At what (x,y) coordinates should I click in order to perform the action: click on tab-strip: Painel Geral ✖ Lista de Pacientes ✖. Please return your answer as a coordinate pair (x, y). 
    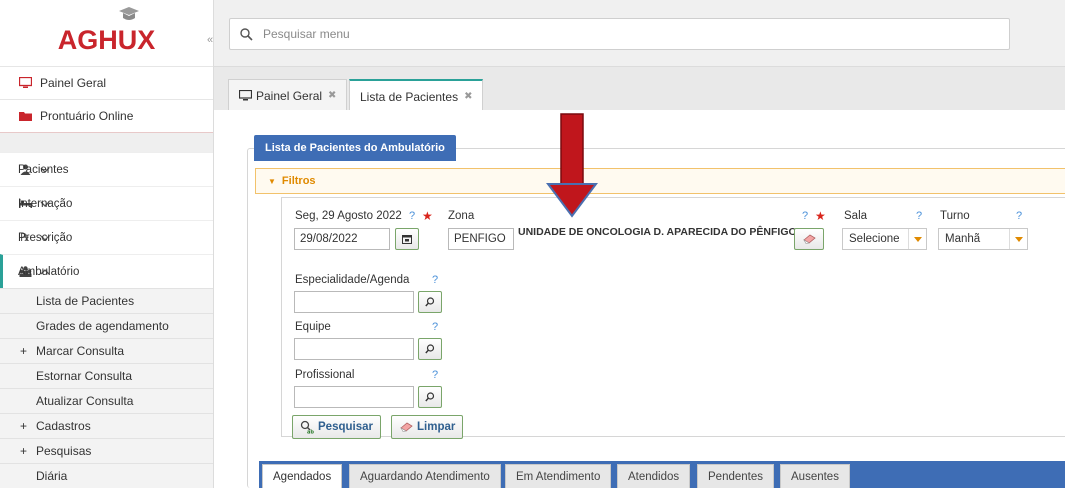
    Looking at the image, I should click on (639, 89).